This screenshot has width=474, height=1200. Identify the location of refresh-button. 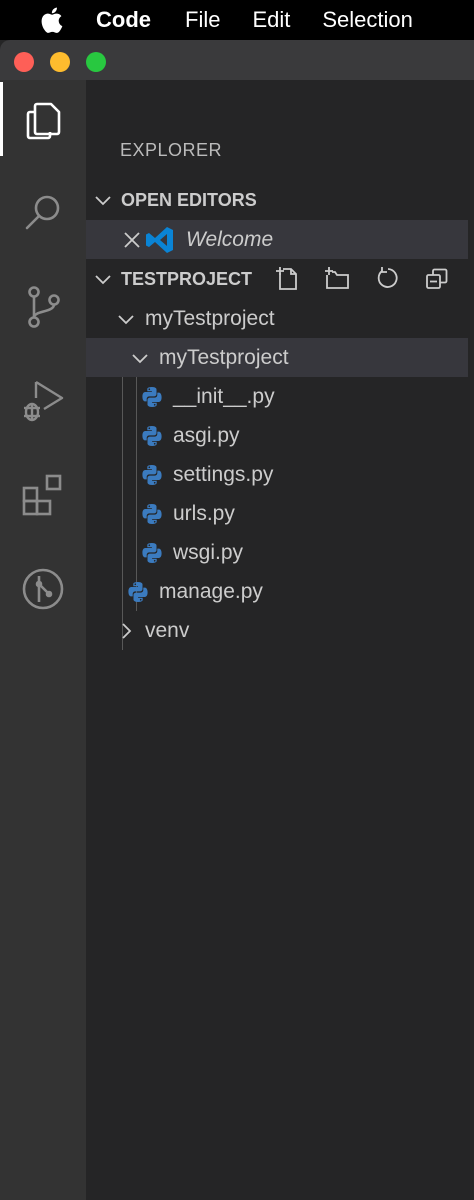
(387, 279).